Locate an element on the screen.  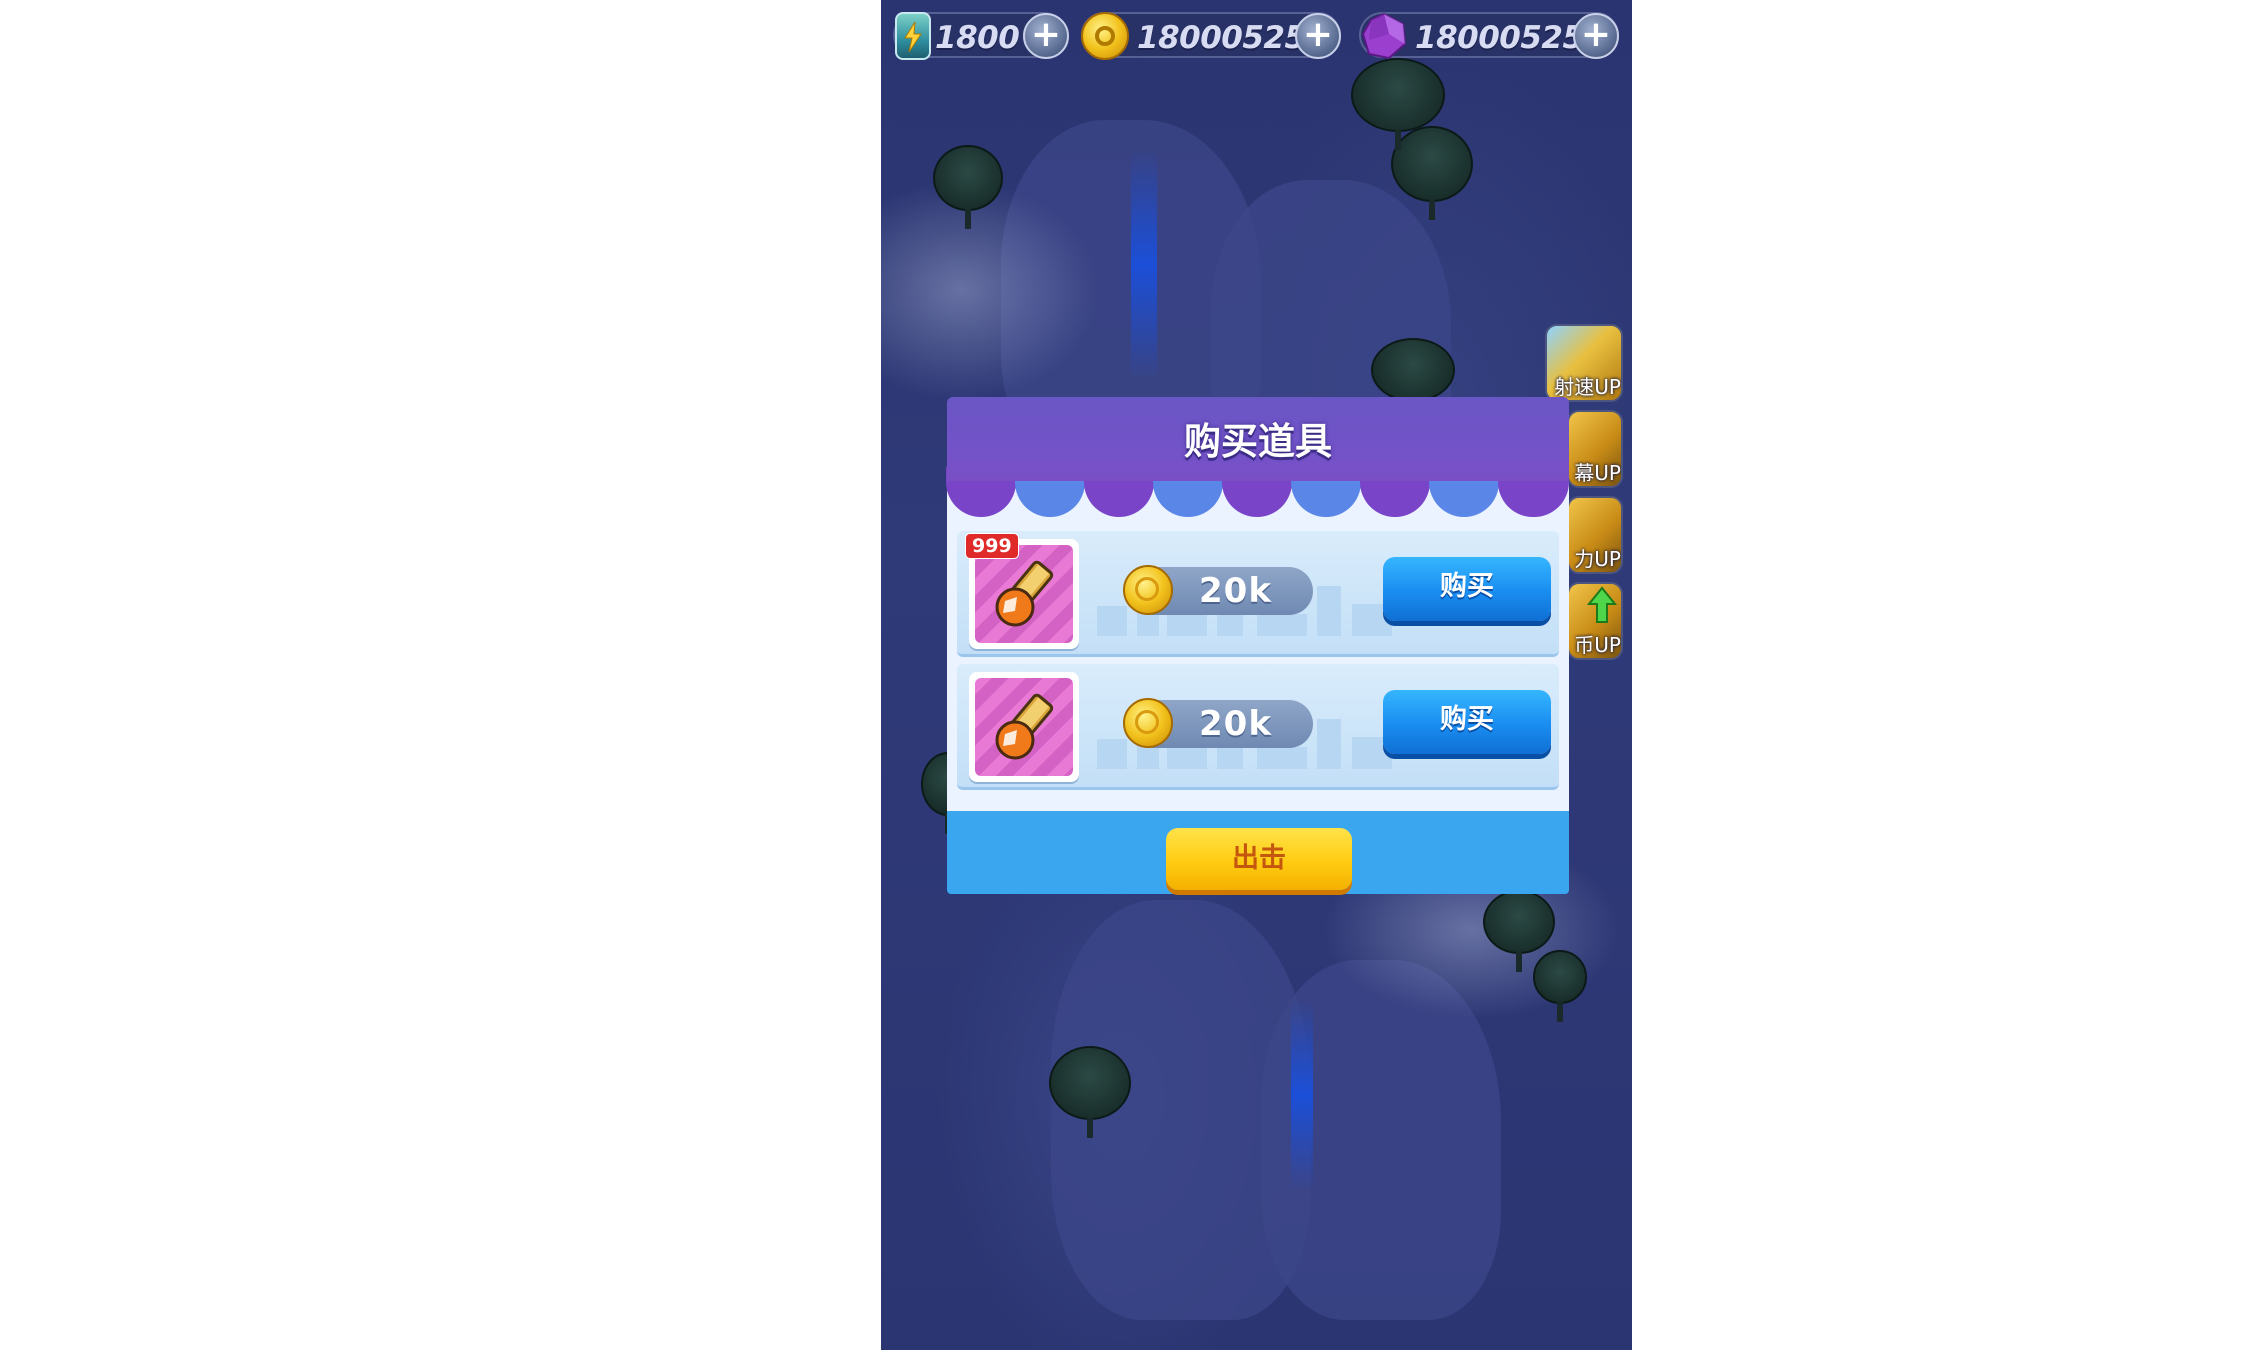
energy-battery-icon is located at coordinates (913, 36).